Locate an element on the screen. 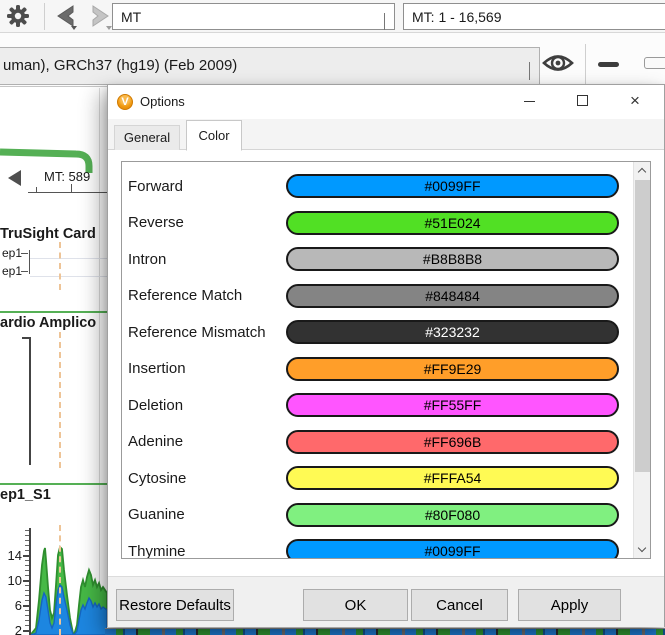 This screenshot has height=635, width=665. vertical-scrollbar is located at coordinates (641, 360).